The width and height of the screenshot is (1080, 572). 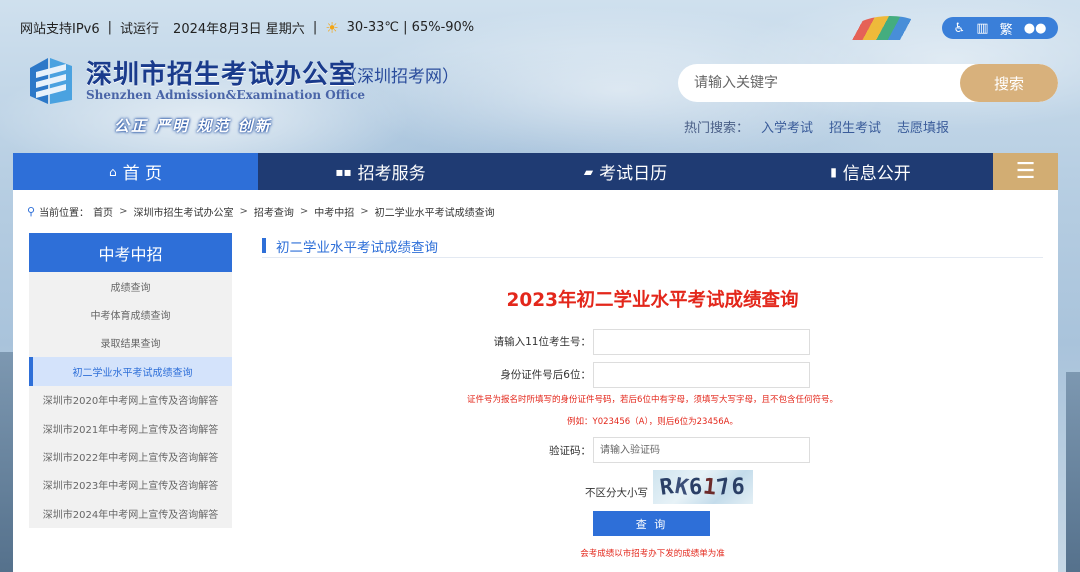 I want to click on nav-calendar: ▰ 考试日历, so click(x=625, y=171).